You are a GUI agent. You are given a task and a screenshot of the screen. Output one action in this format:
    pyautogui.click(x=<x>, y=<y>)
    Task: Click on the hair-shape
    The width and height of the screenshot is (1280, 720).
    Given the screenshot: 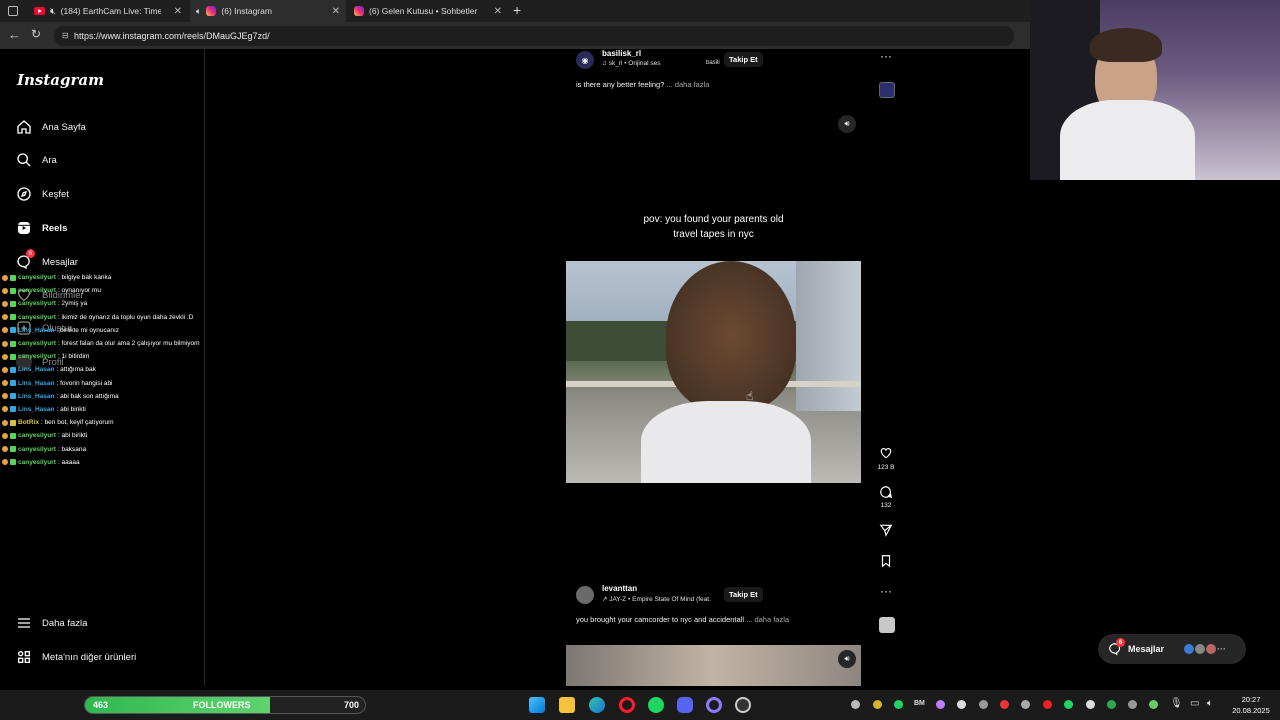 What is the action you would take?
    pyautogui.click(x=731, y=336)
    